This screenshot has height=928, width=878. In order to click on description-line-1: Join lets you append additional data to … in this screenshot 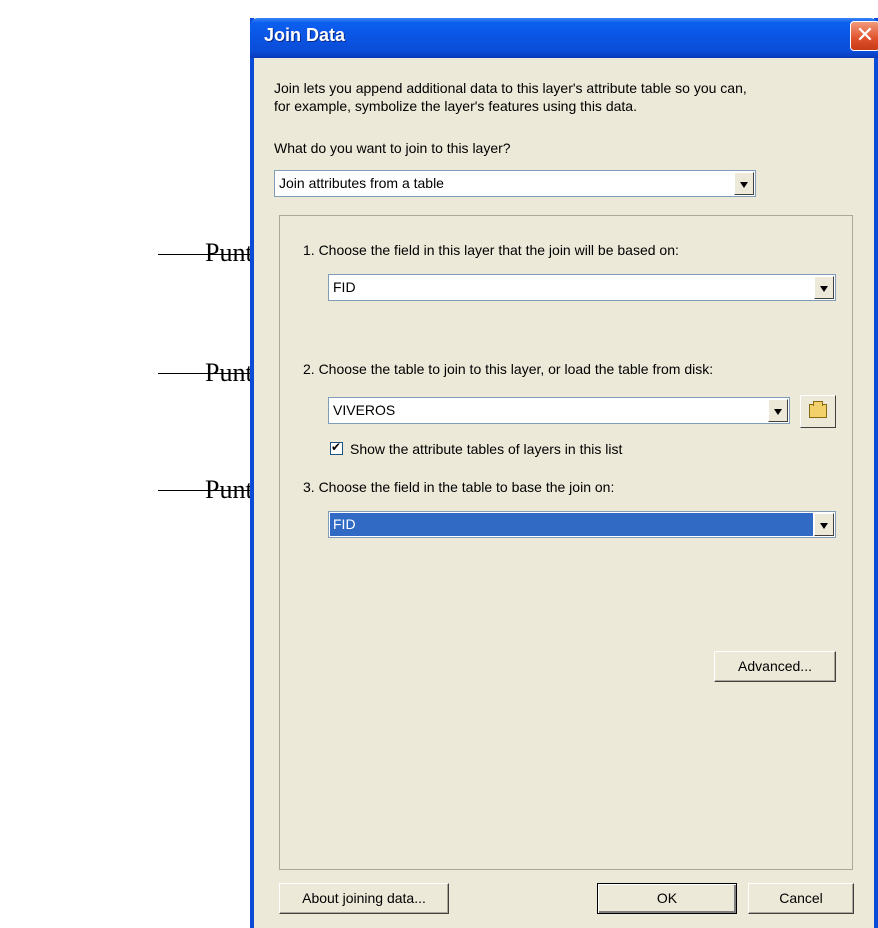, I will do `click(510, 88)`.